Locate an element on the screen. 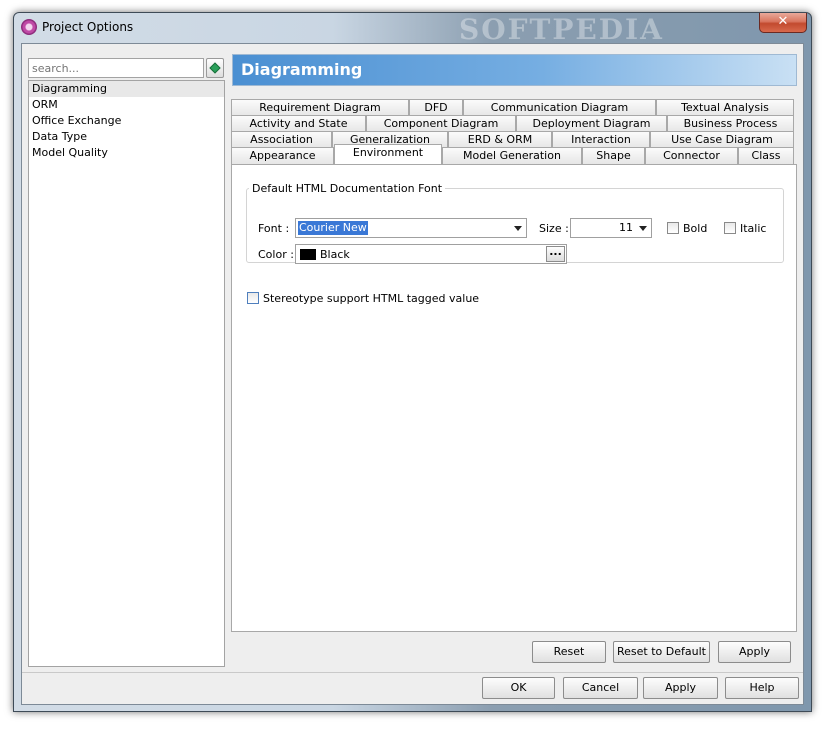 Image resolution: width=832 pixels, height=732 pixels. app-logo-icon is located at coordinates (29, 27).